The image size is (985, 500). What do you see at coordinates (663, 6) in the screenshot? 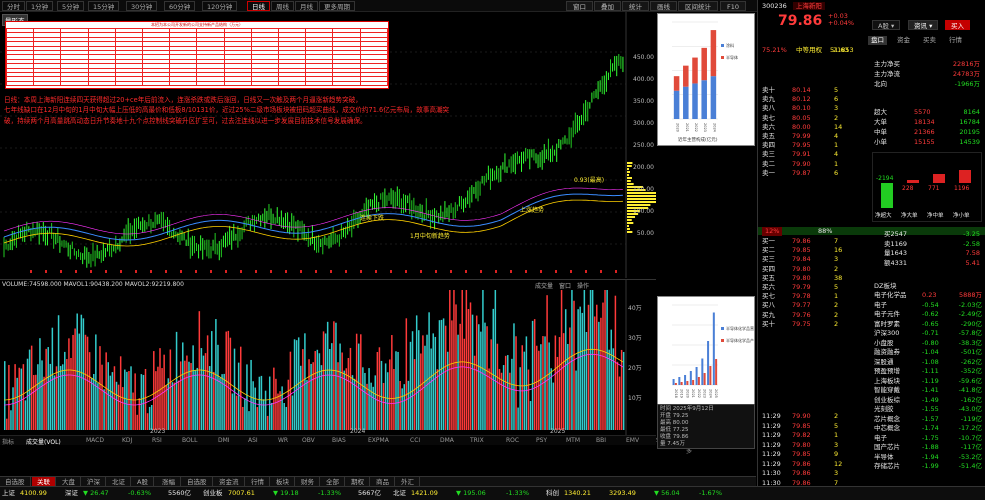
I see `toolbar-dropdown: 画线` at bounding box center [663, 6].